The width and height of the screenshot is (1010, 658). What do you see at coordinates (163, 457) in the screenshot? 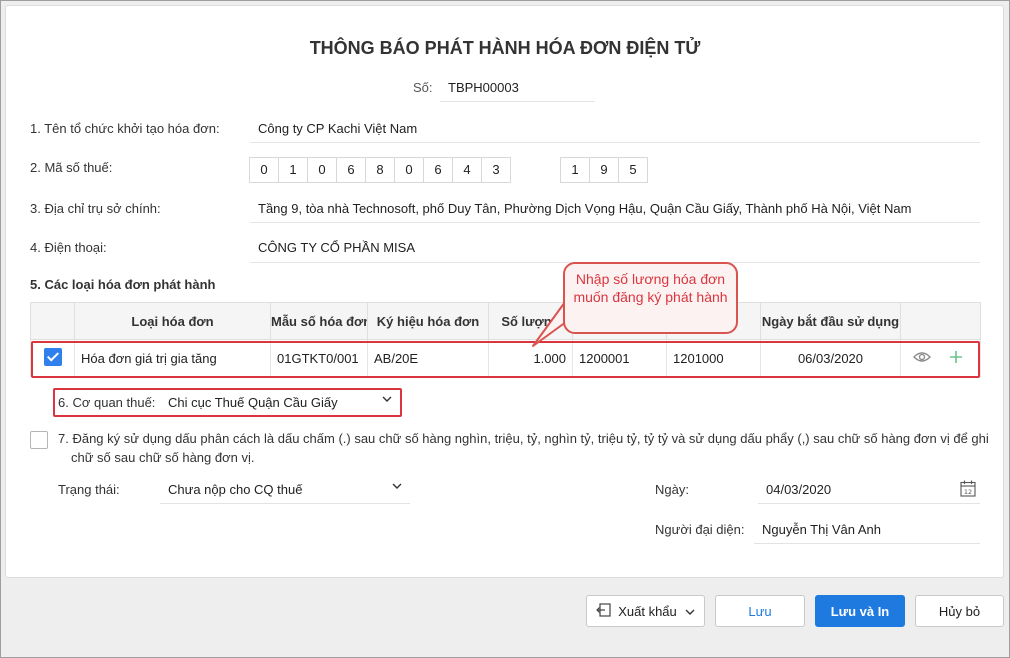
I see `separator-option-line2: chữ số sau chữ số hàng đơn vị.` at bounding box center [163, 457].